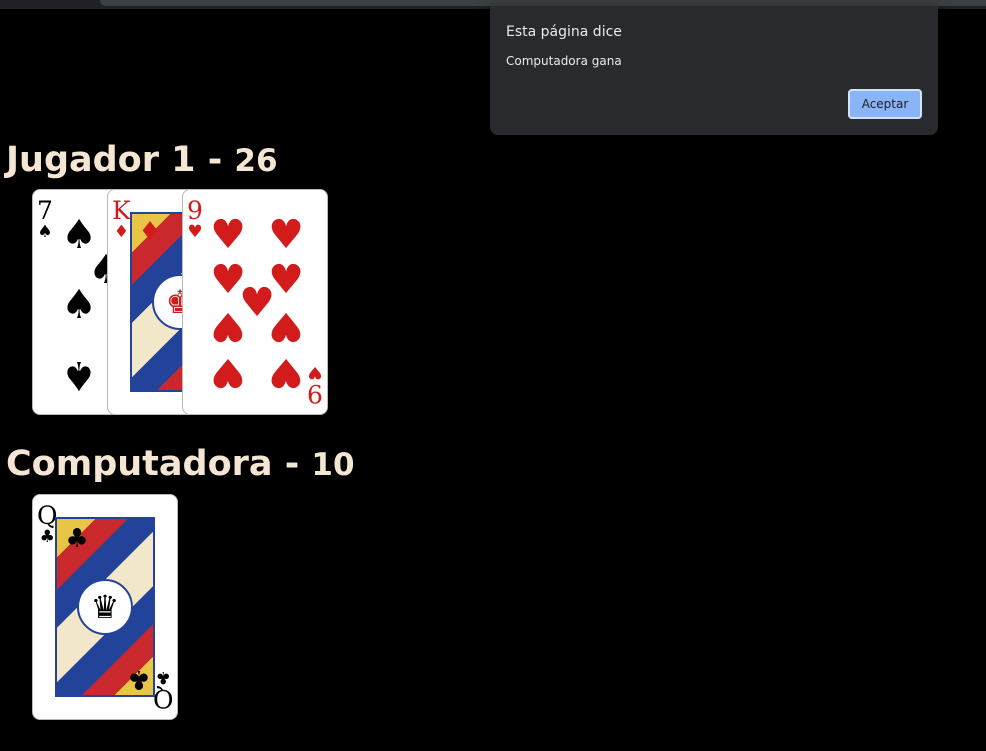 The height and width of the screenshot is (751, 986). What do you see at coordinates (121, 210) in the screenshot?
I see `card-rank: K` at bounding box center [121, 210].